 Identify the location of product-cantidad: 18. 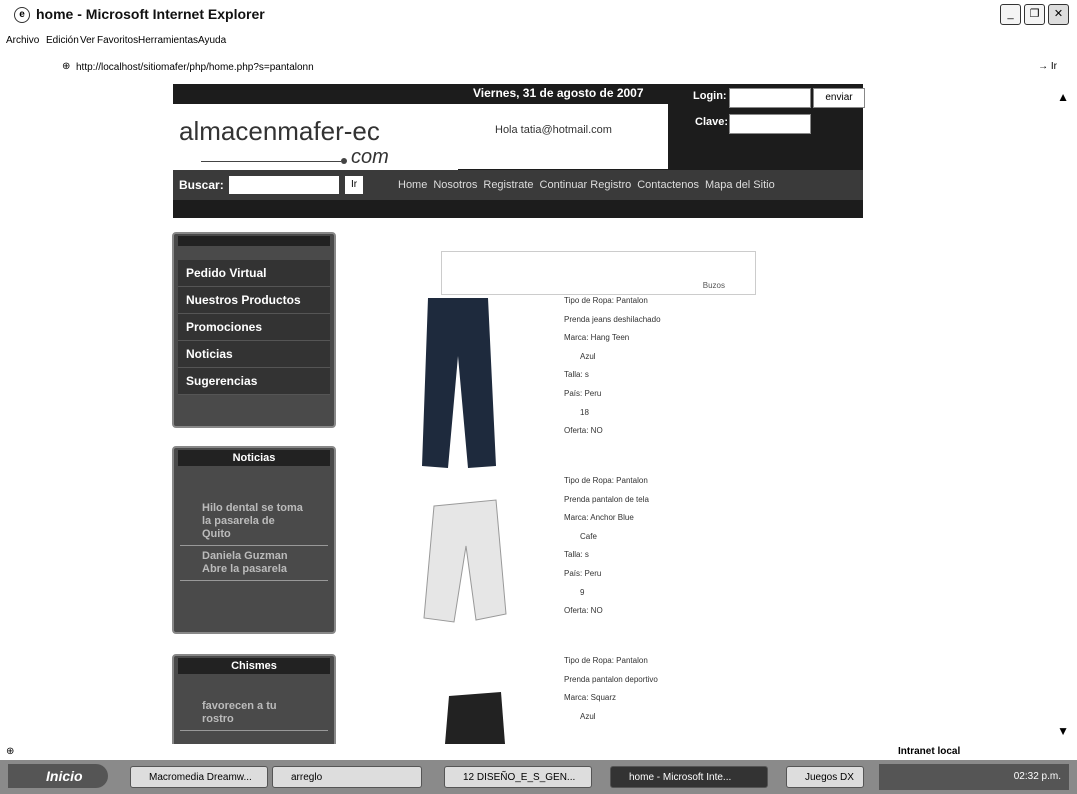
(584, 412).